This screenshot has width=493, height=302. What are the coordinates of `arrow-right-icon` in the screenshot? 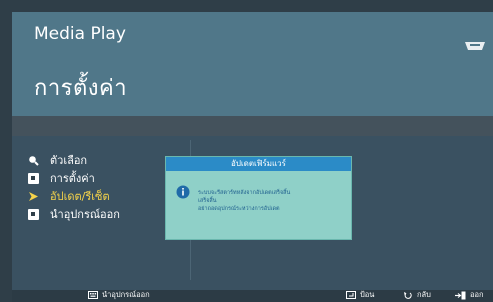 It's located at (33, 196).